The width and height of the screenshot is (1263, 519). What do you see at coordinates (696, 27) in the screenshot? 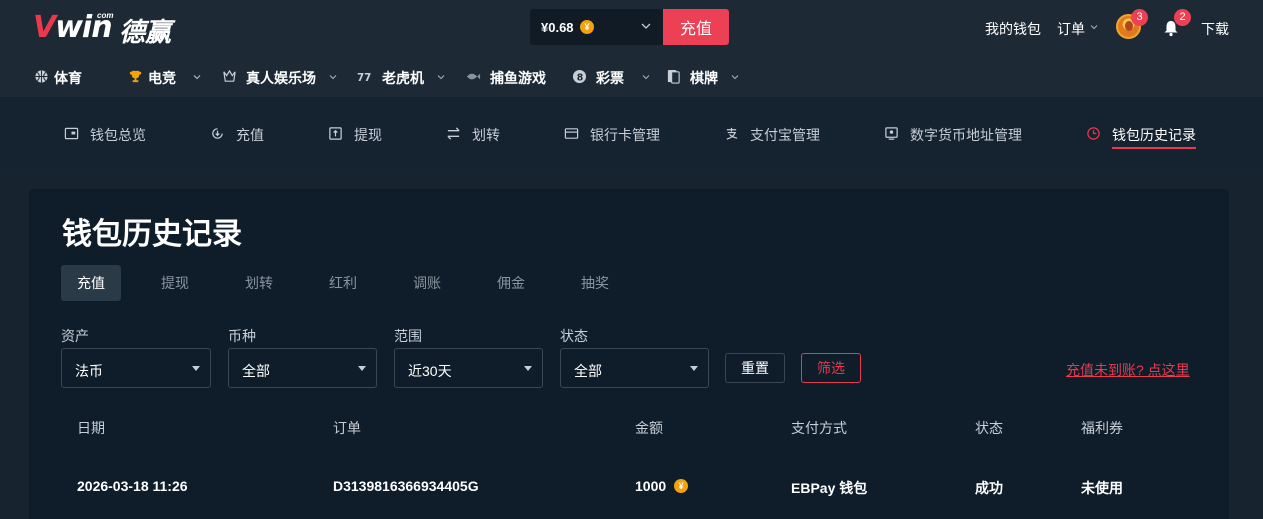
I see `recharge-button: 充值` at bounding box center [696, 27].